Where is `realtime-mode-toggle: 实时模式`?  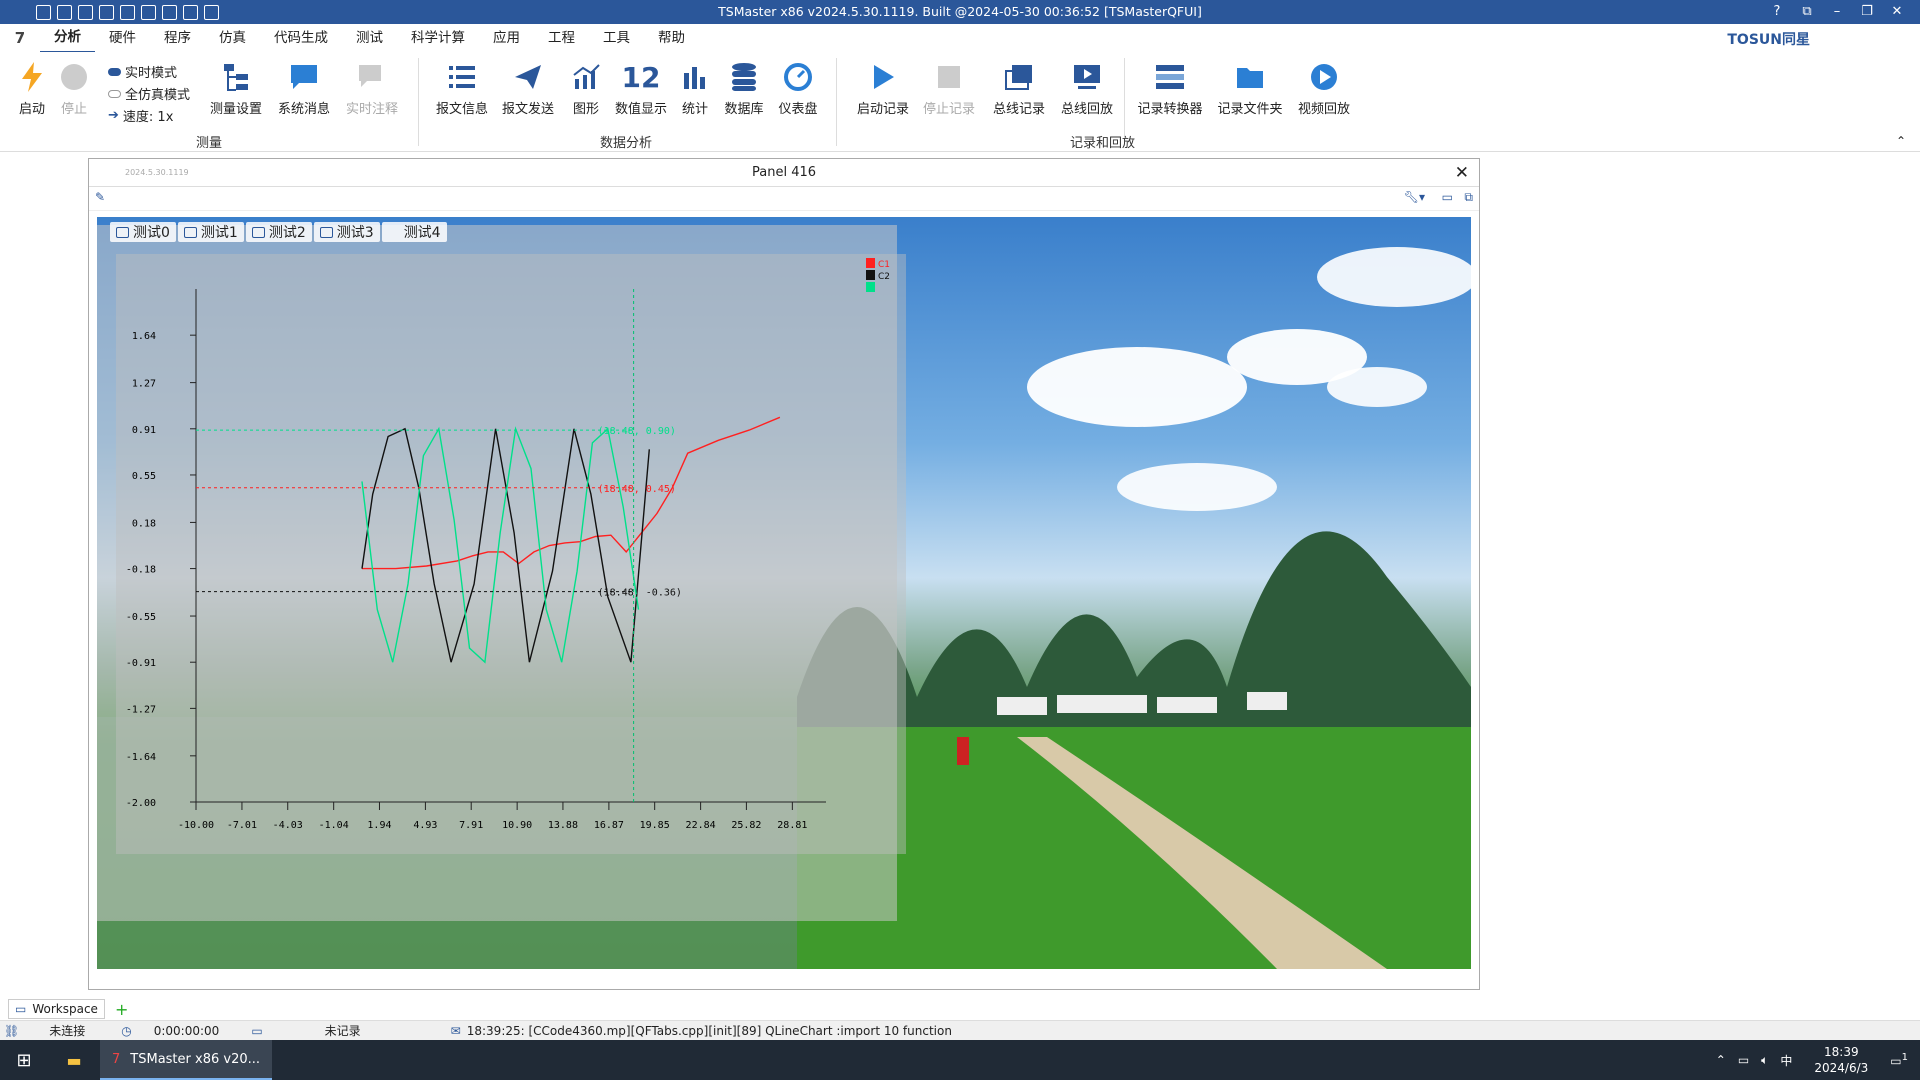 realtime-mode-toggle: 实时模式 is located at coordinates (142, 71).